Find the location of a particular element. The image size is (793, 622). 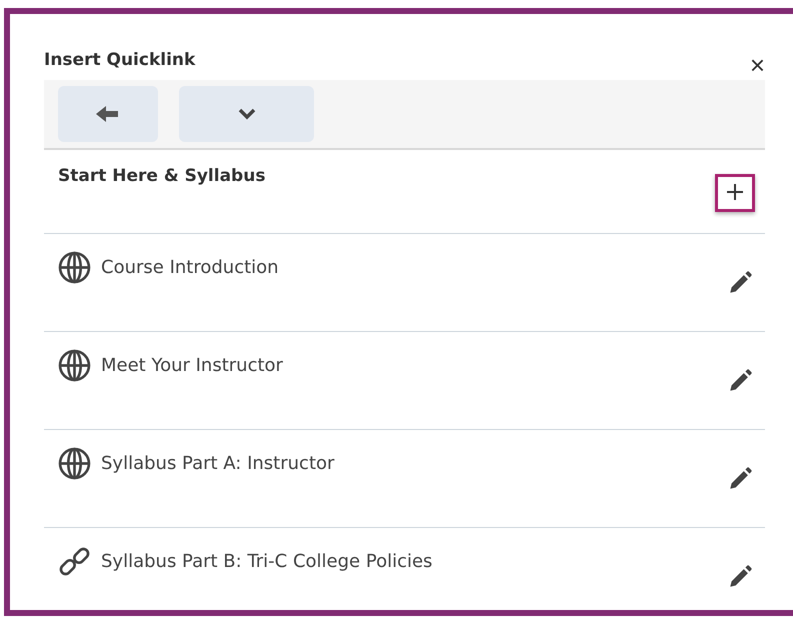

dialog-title: Insert Quicklink is located at coordinates (120, 60).